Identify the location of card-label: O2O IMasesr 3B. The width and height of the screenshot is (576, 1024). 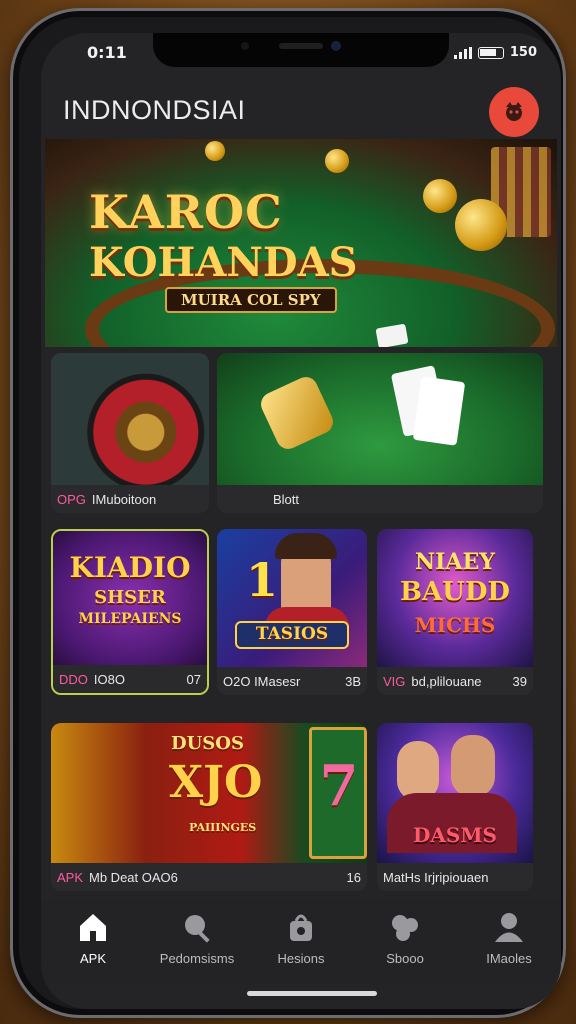
(292, 681).